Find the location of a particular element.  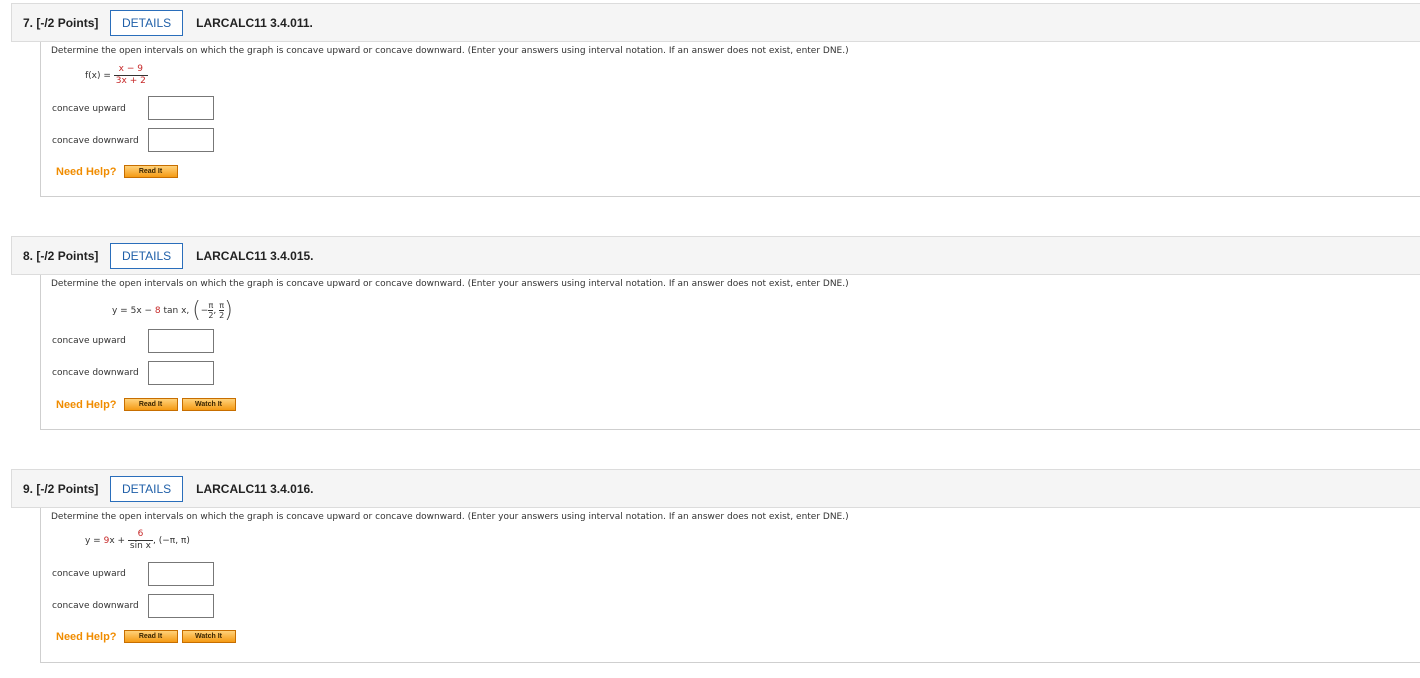

question-code: LARCALC11 3.4.011. is located at coordinates (254, 22).